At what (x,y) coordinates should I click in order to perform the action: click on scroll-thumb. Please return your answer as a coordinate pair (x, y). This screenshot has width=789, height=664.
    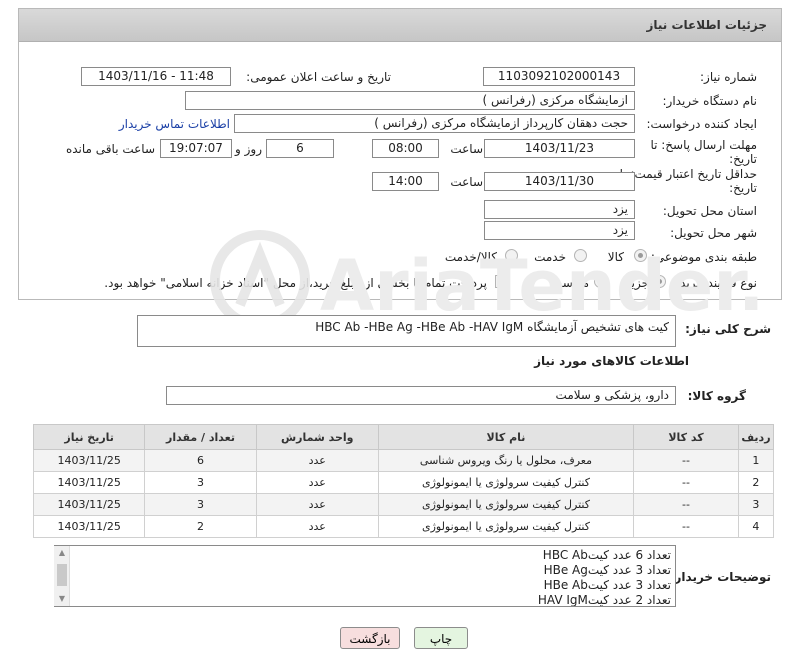
    Looking at the image, I should click on (62, 575).